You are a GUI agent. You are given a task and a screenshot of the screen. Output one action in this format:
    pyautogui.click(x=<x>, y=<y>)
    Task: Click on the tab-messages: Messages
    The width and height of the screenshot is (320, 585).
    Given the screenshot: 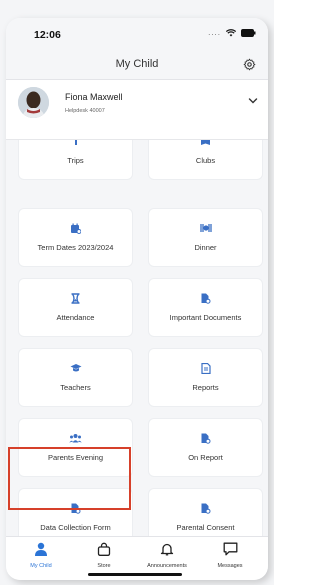 What is the action you would take?
    pyautogui.click(x=230, y=555)
    